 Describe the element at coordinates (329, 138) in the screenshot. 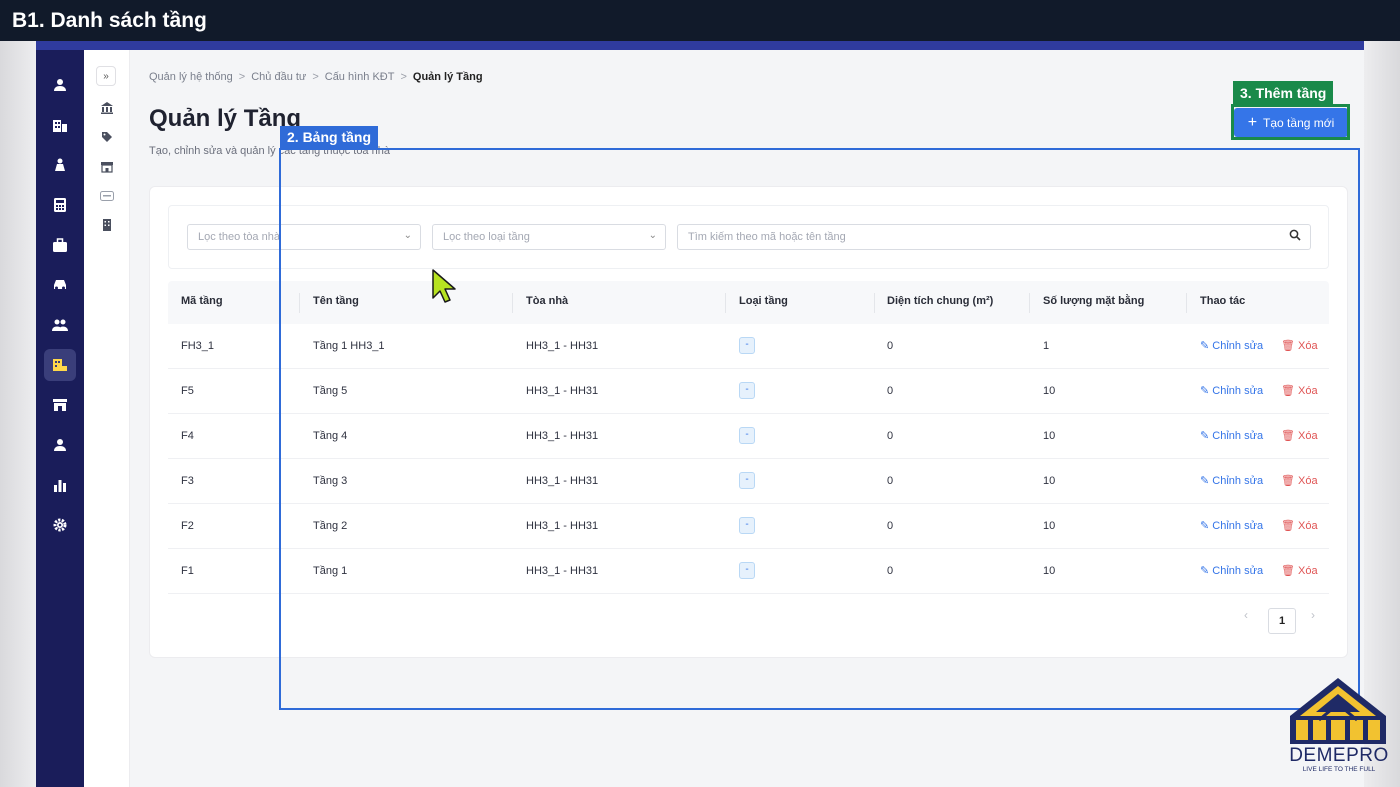

I see `table-annotation-label: 2. Bảng tầng` at that location.